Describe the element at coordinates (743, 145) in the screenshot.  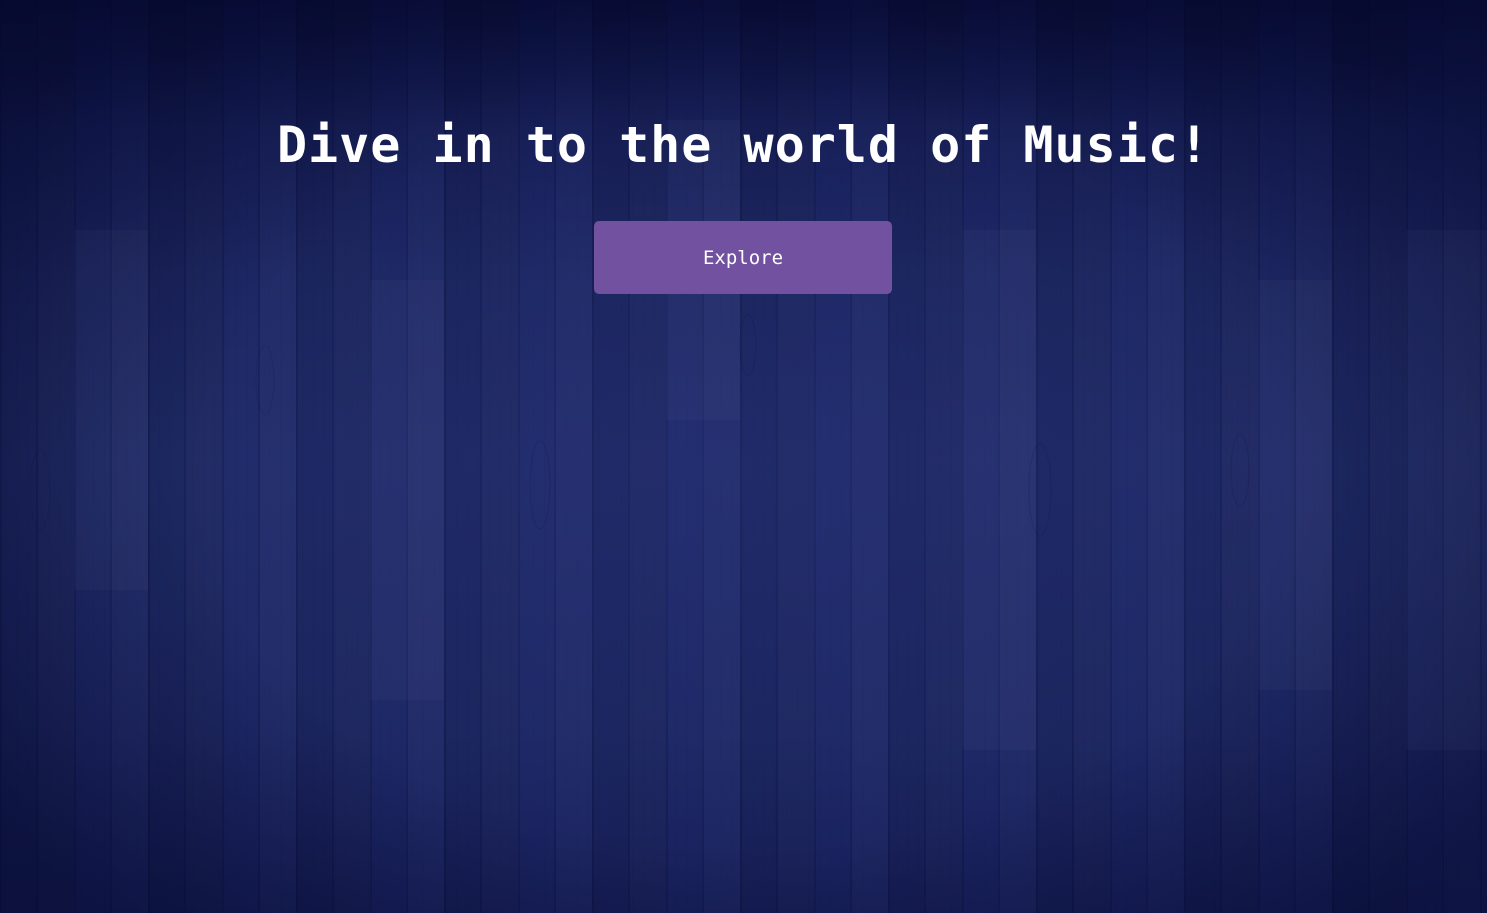
I see `hero-title: Dive in to the world of Music!` at that location.